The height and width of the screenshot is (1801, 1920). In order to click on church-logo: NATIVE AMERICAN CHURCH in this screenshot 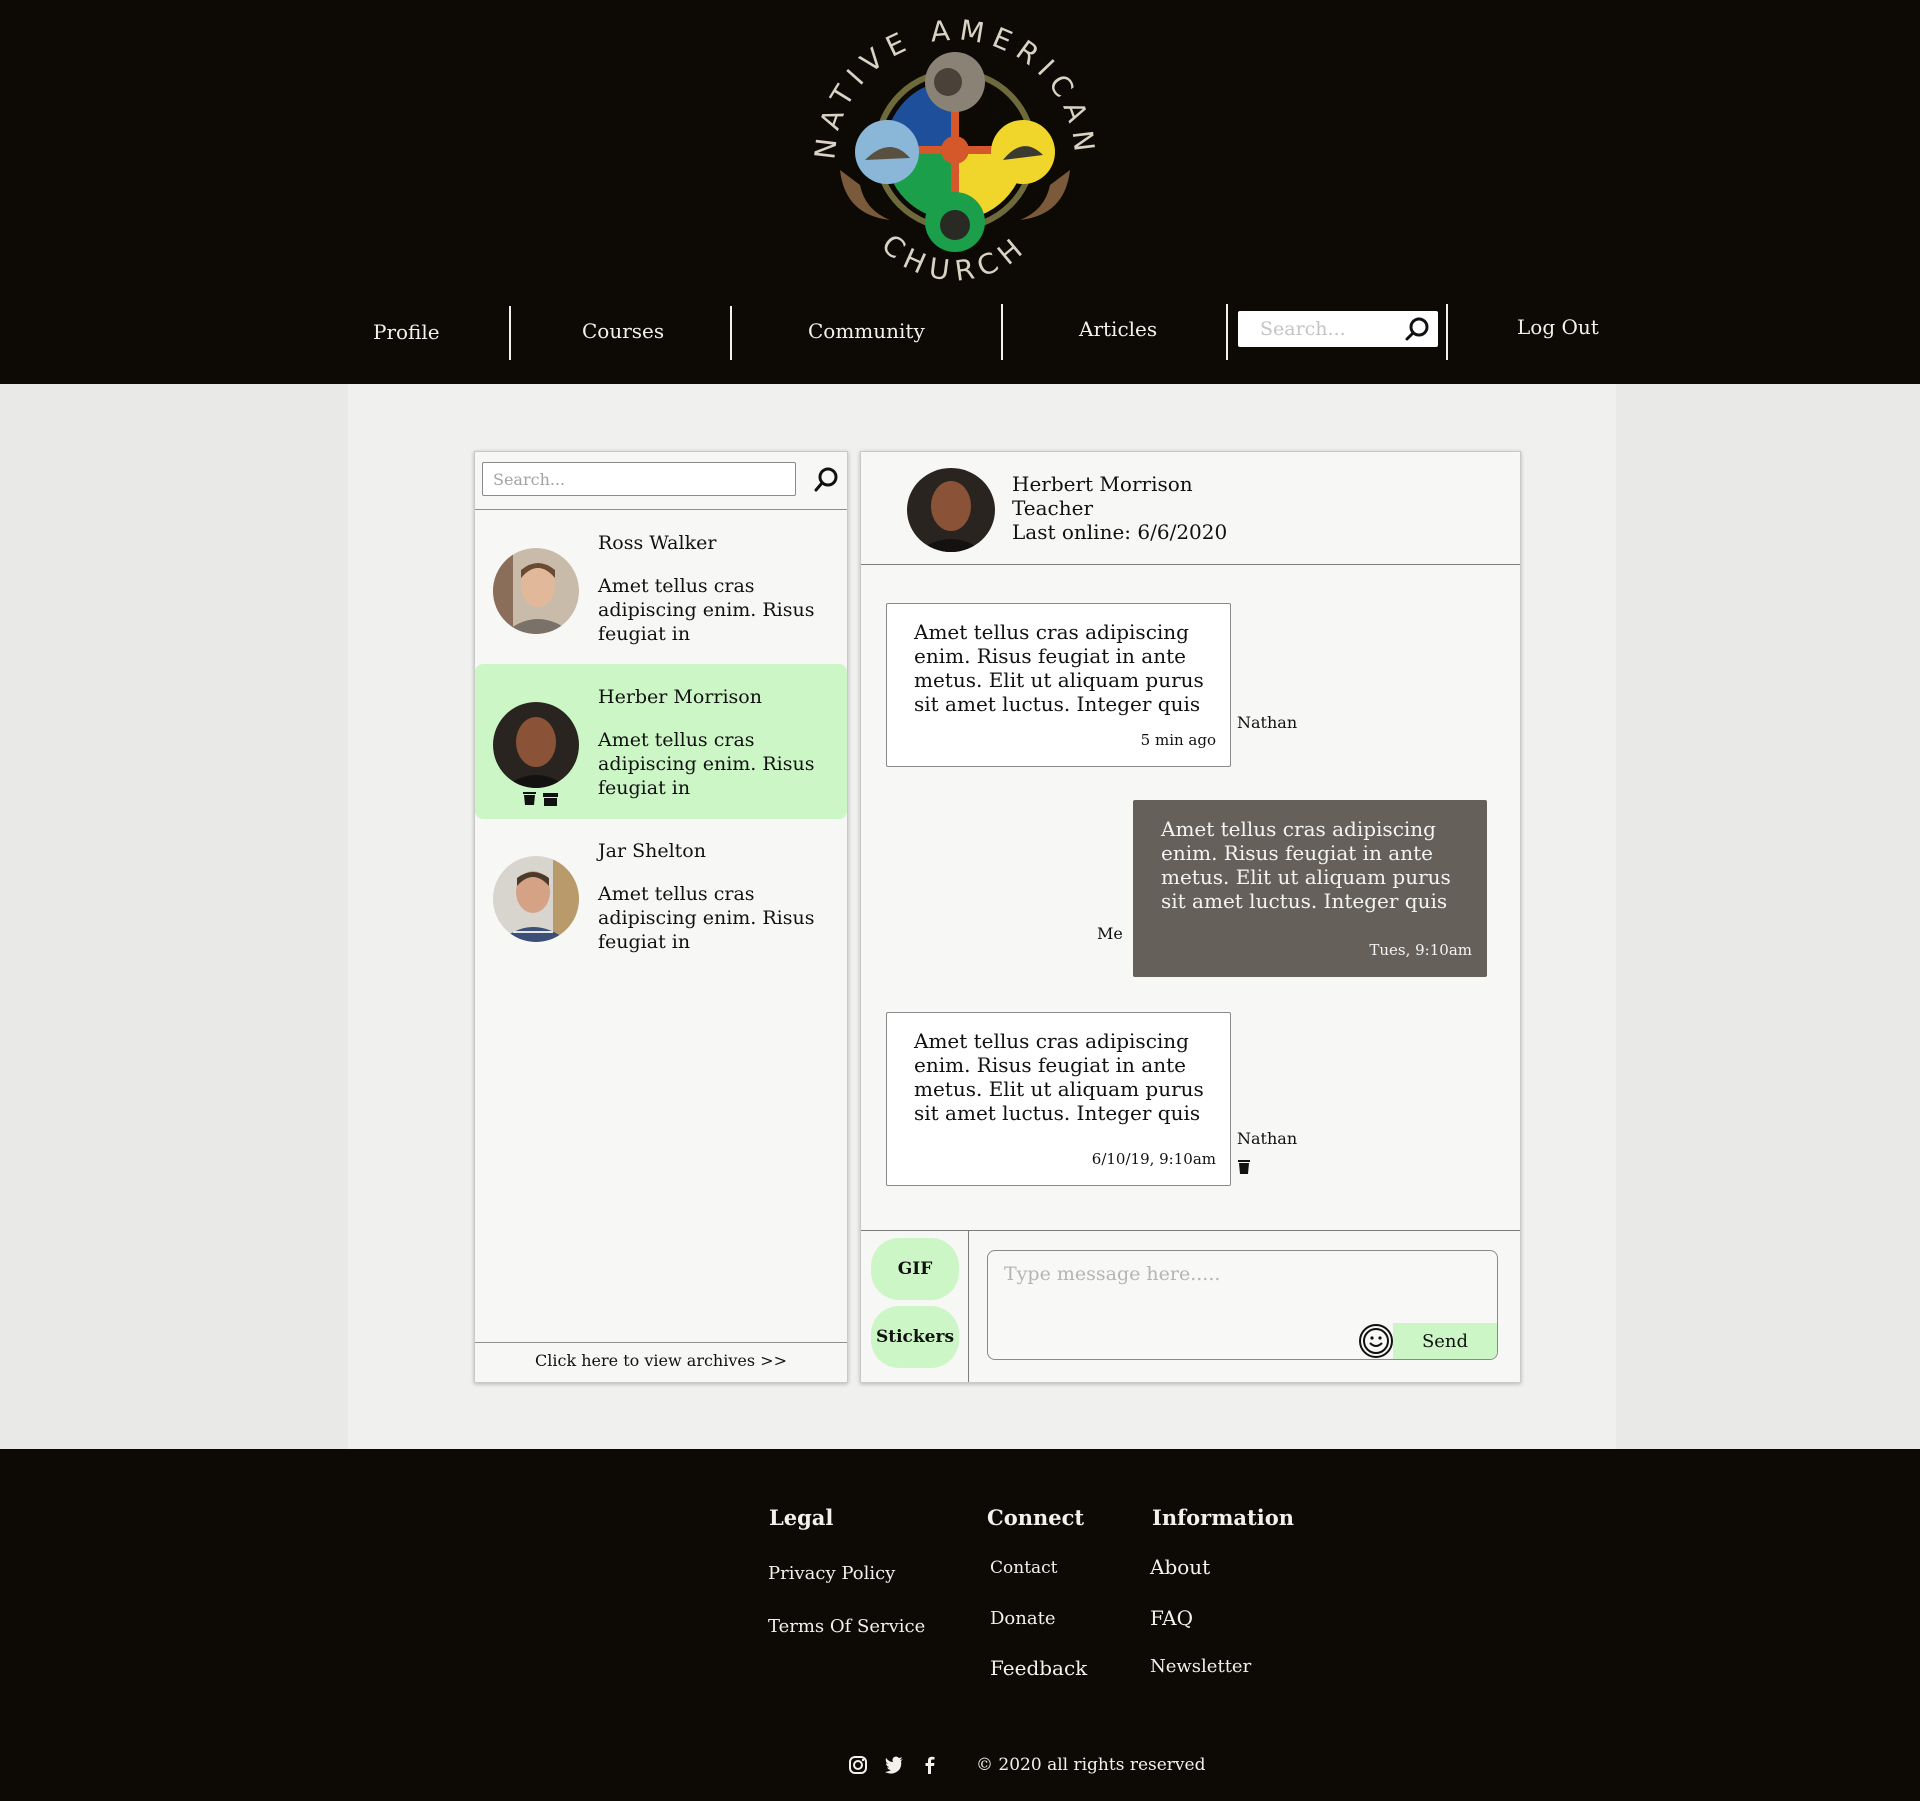, I will do `click(955, 152)`.